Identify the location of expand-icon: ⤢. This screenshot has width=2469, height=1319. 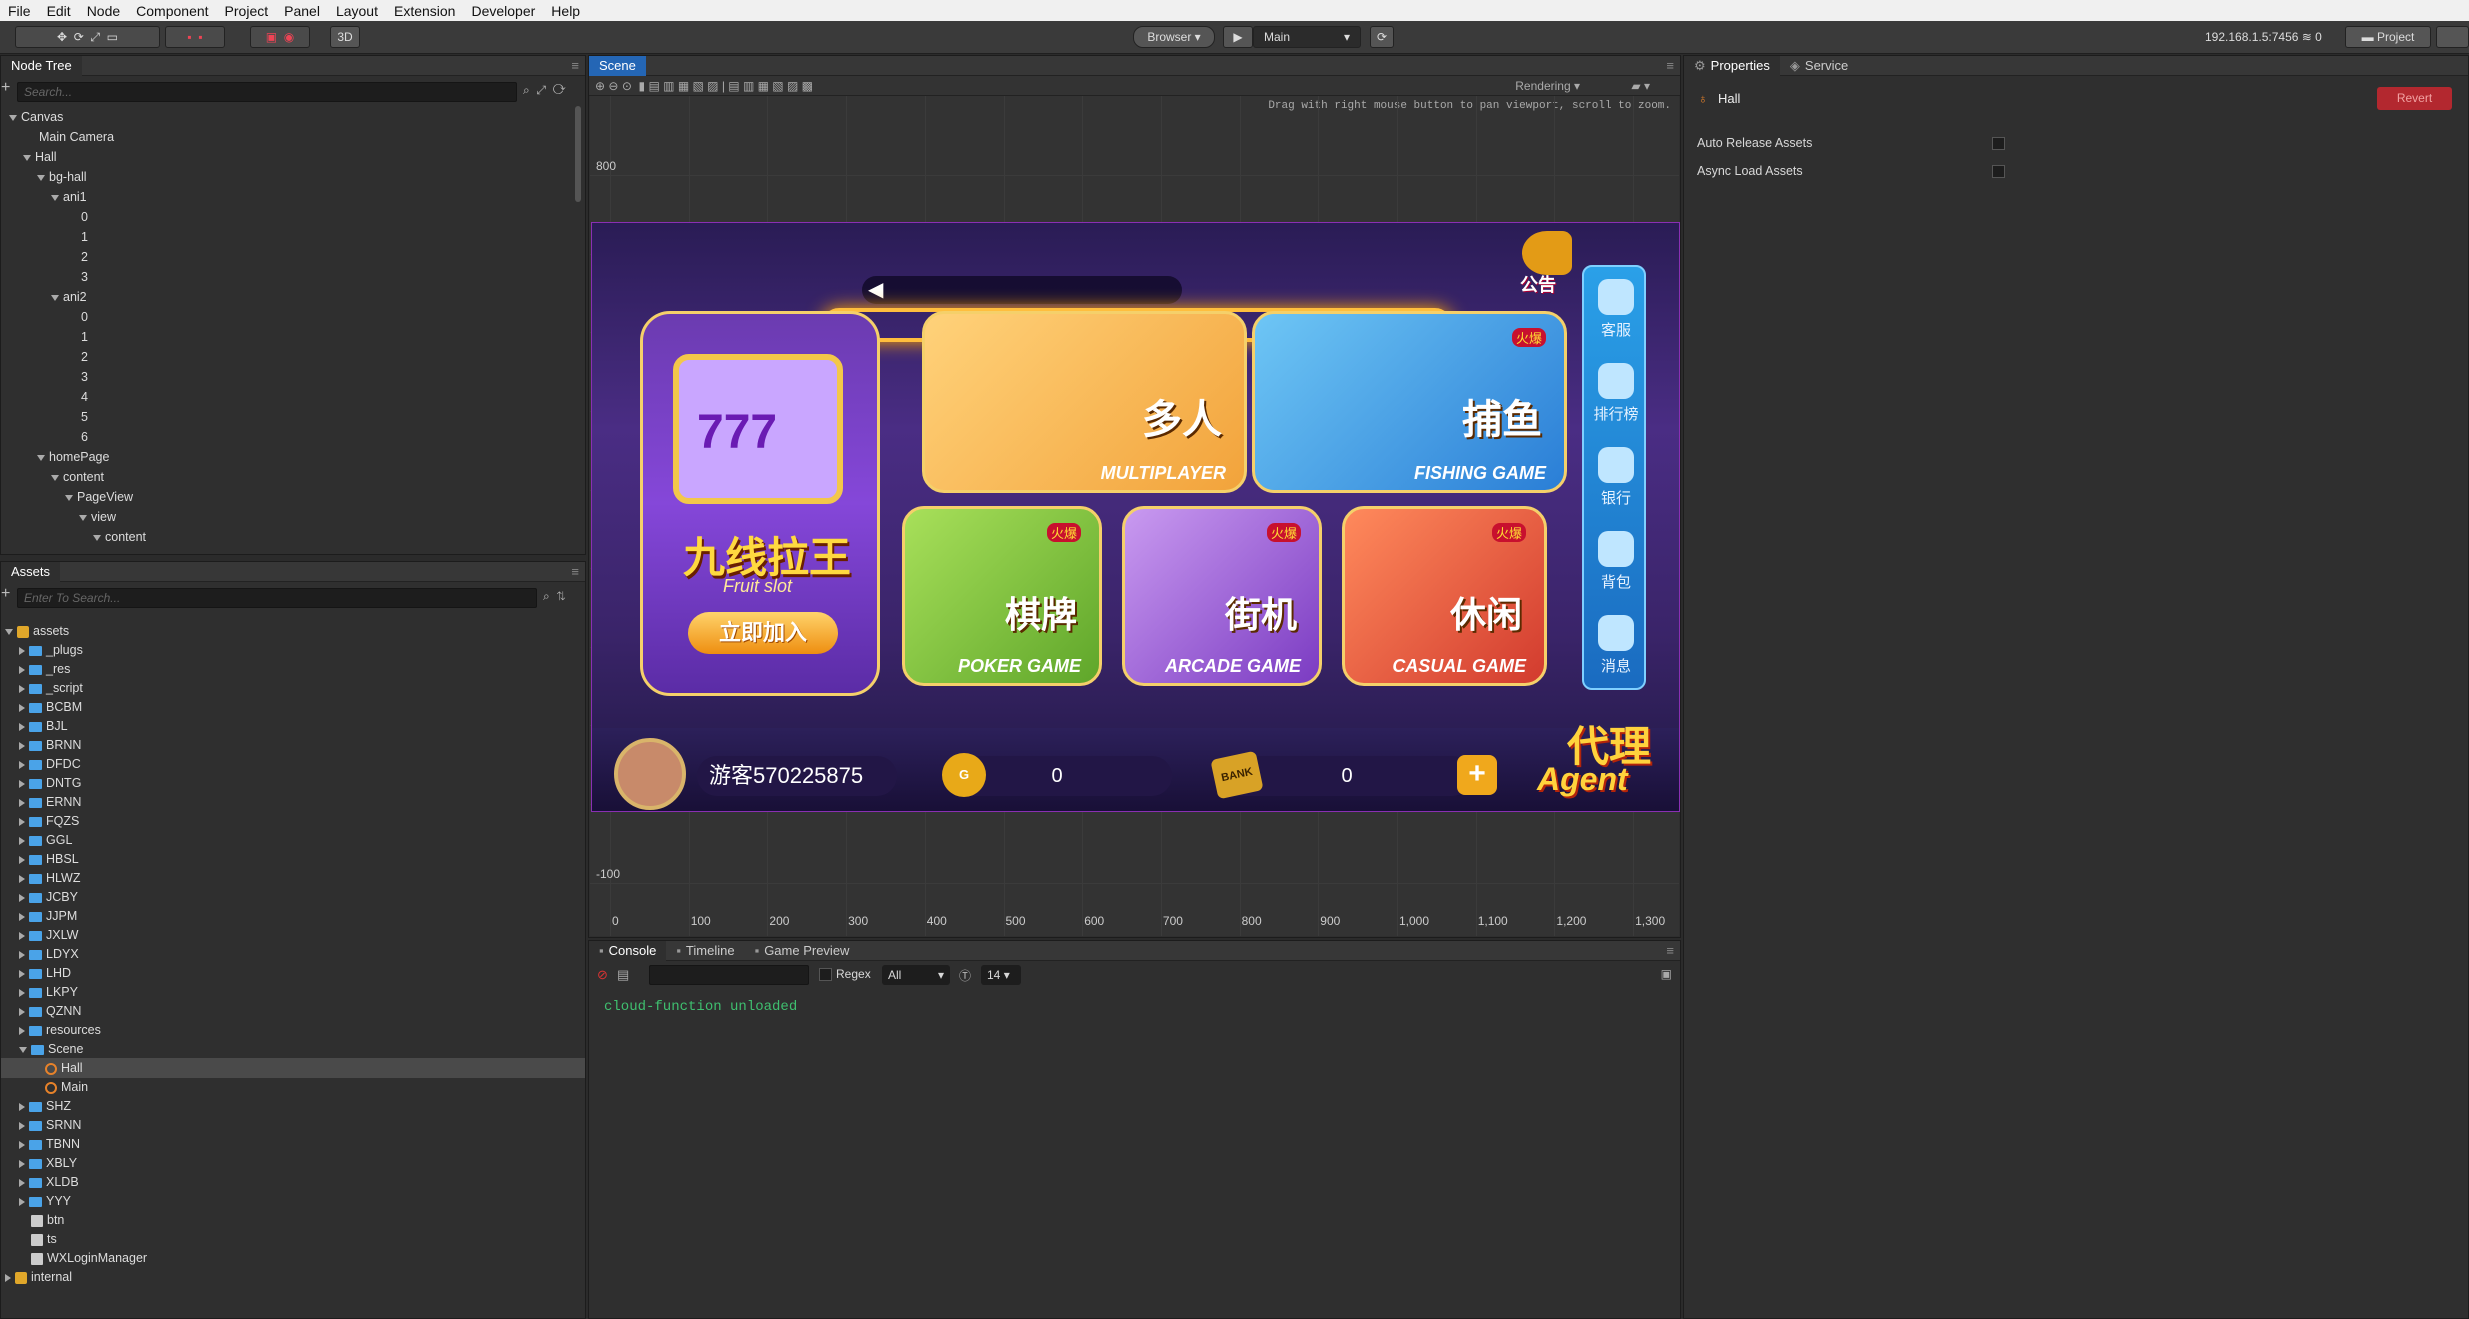
(541, 90).